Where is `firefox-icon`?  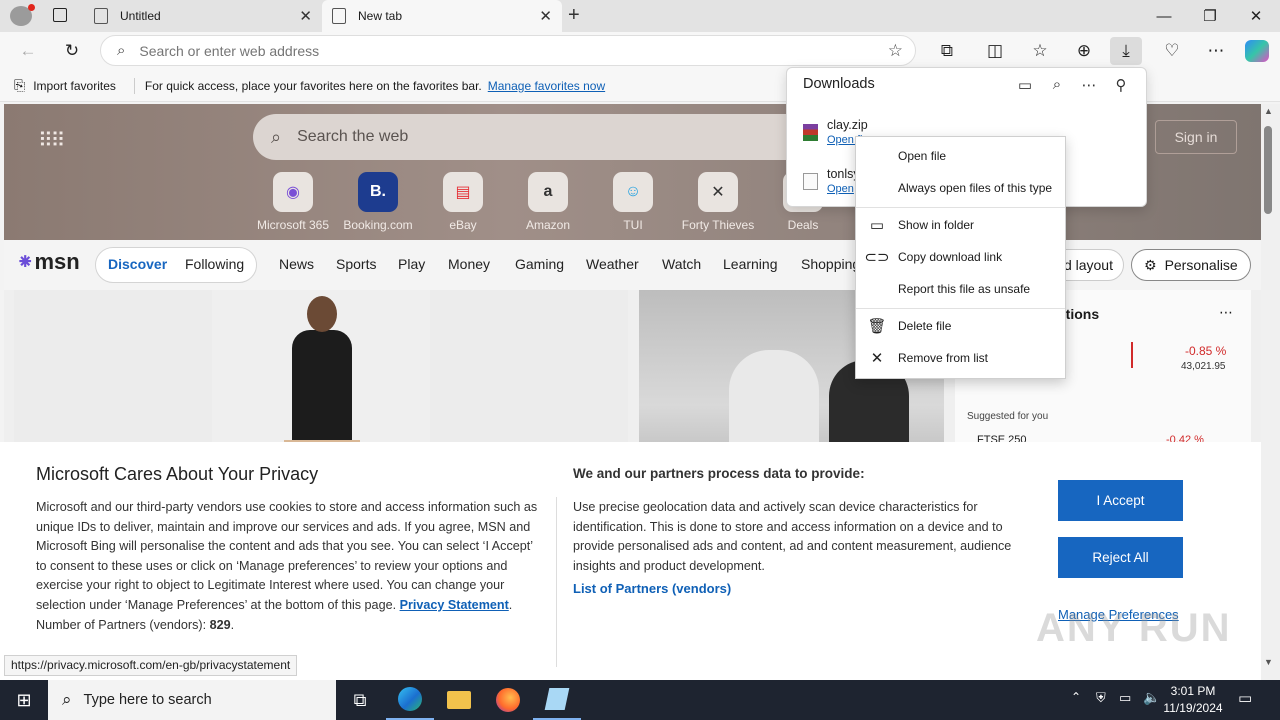 firefox-icon is located at coordinates (508, 700).